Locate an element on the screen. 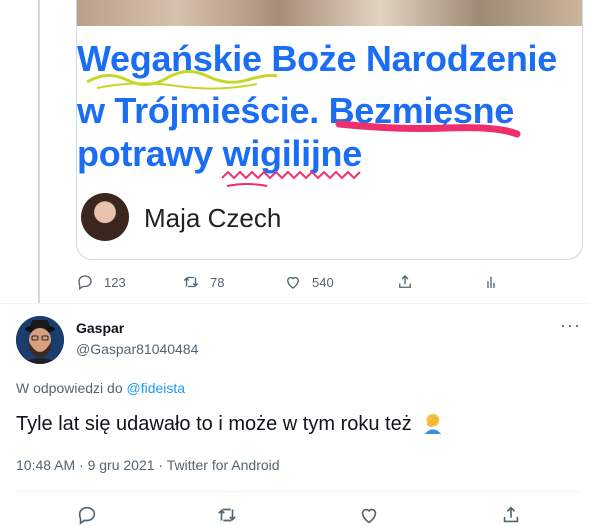 The image size is (590, 526). like-button is located at coordinates (369, 515).